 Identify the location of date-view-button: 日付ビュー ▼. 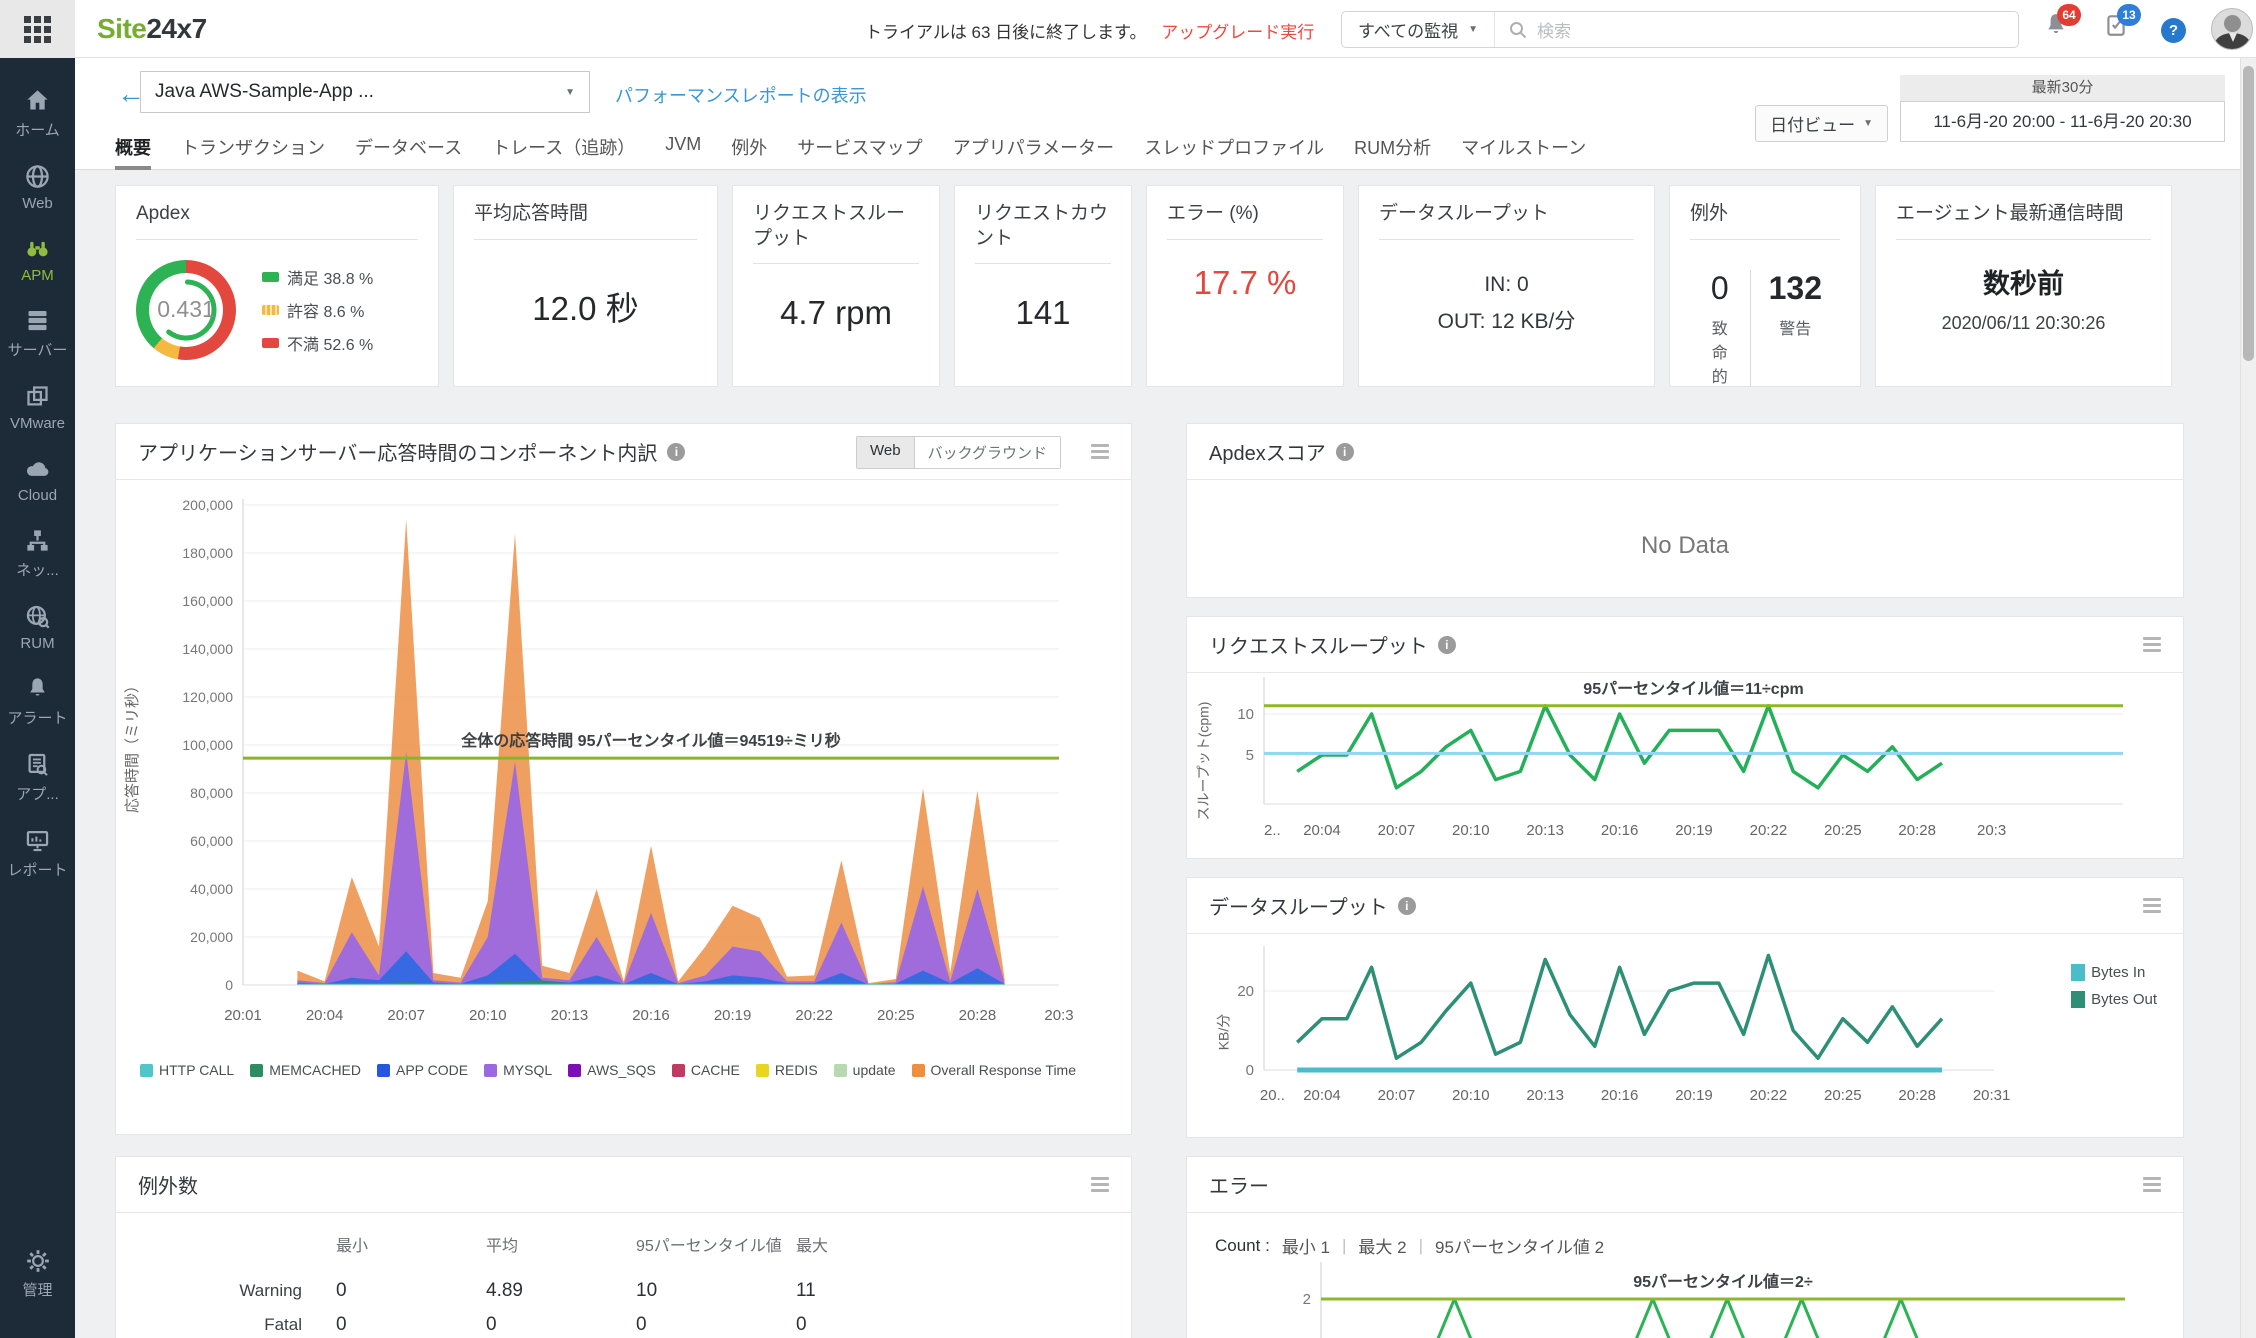
(1821, 123).